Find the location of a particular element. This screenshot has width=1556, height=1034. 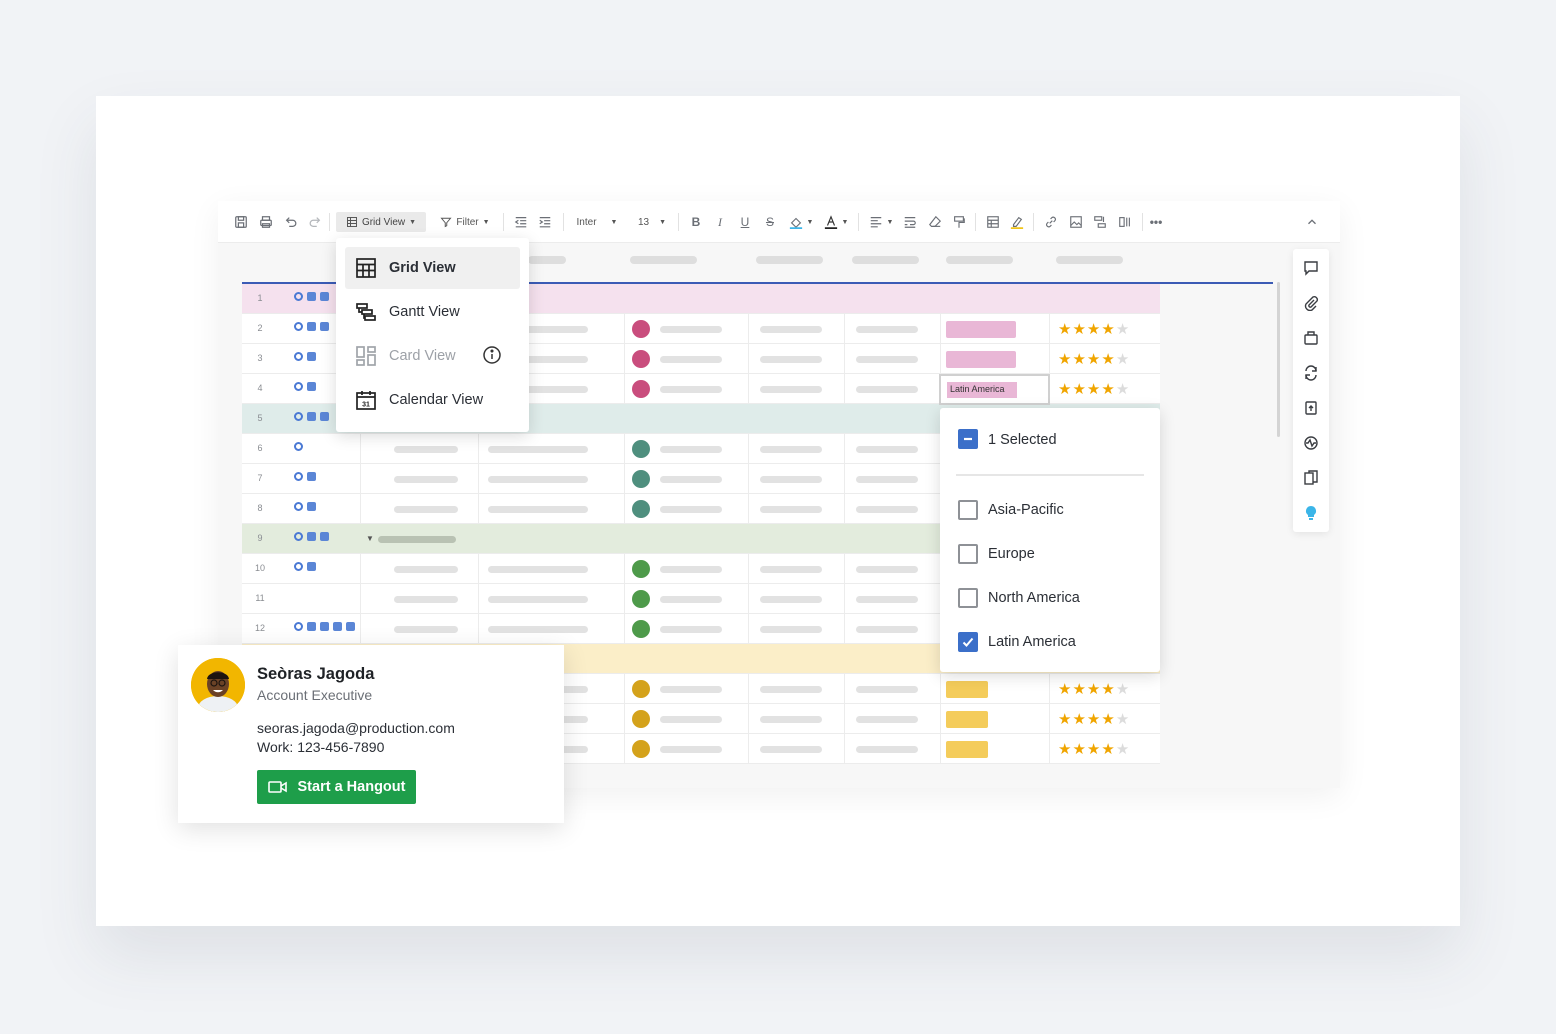

publish-icon is located at coordinates (1311, 408).